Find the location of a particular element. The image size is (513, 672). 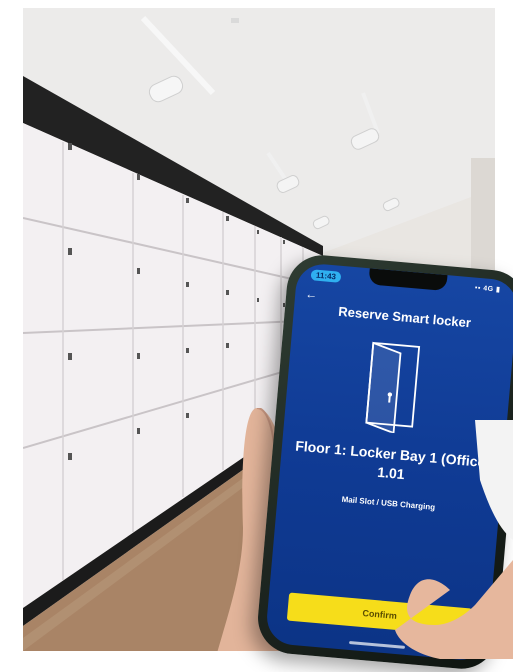

right-hand is located at coordinates (454, 539).